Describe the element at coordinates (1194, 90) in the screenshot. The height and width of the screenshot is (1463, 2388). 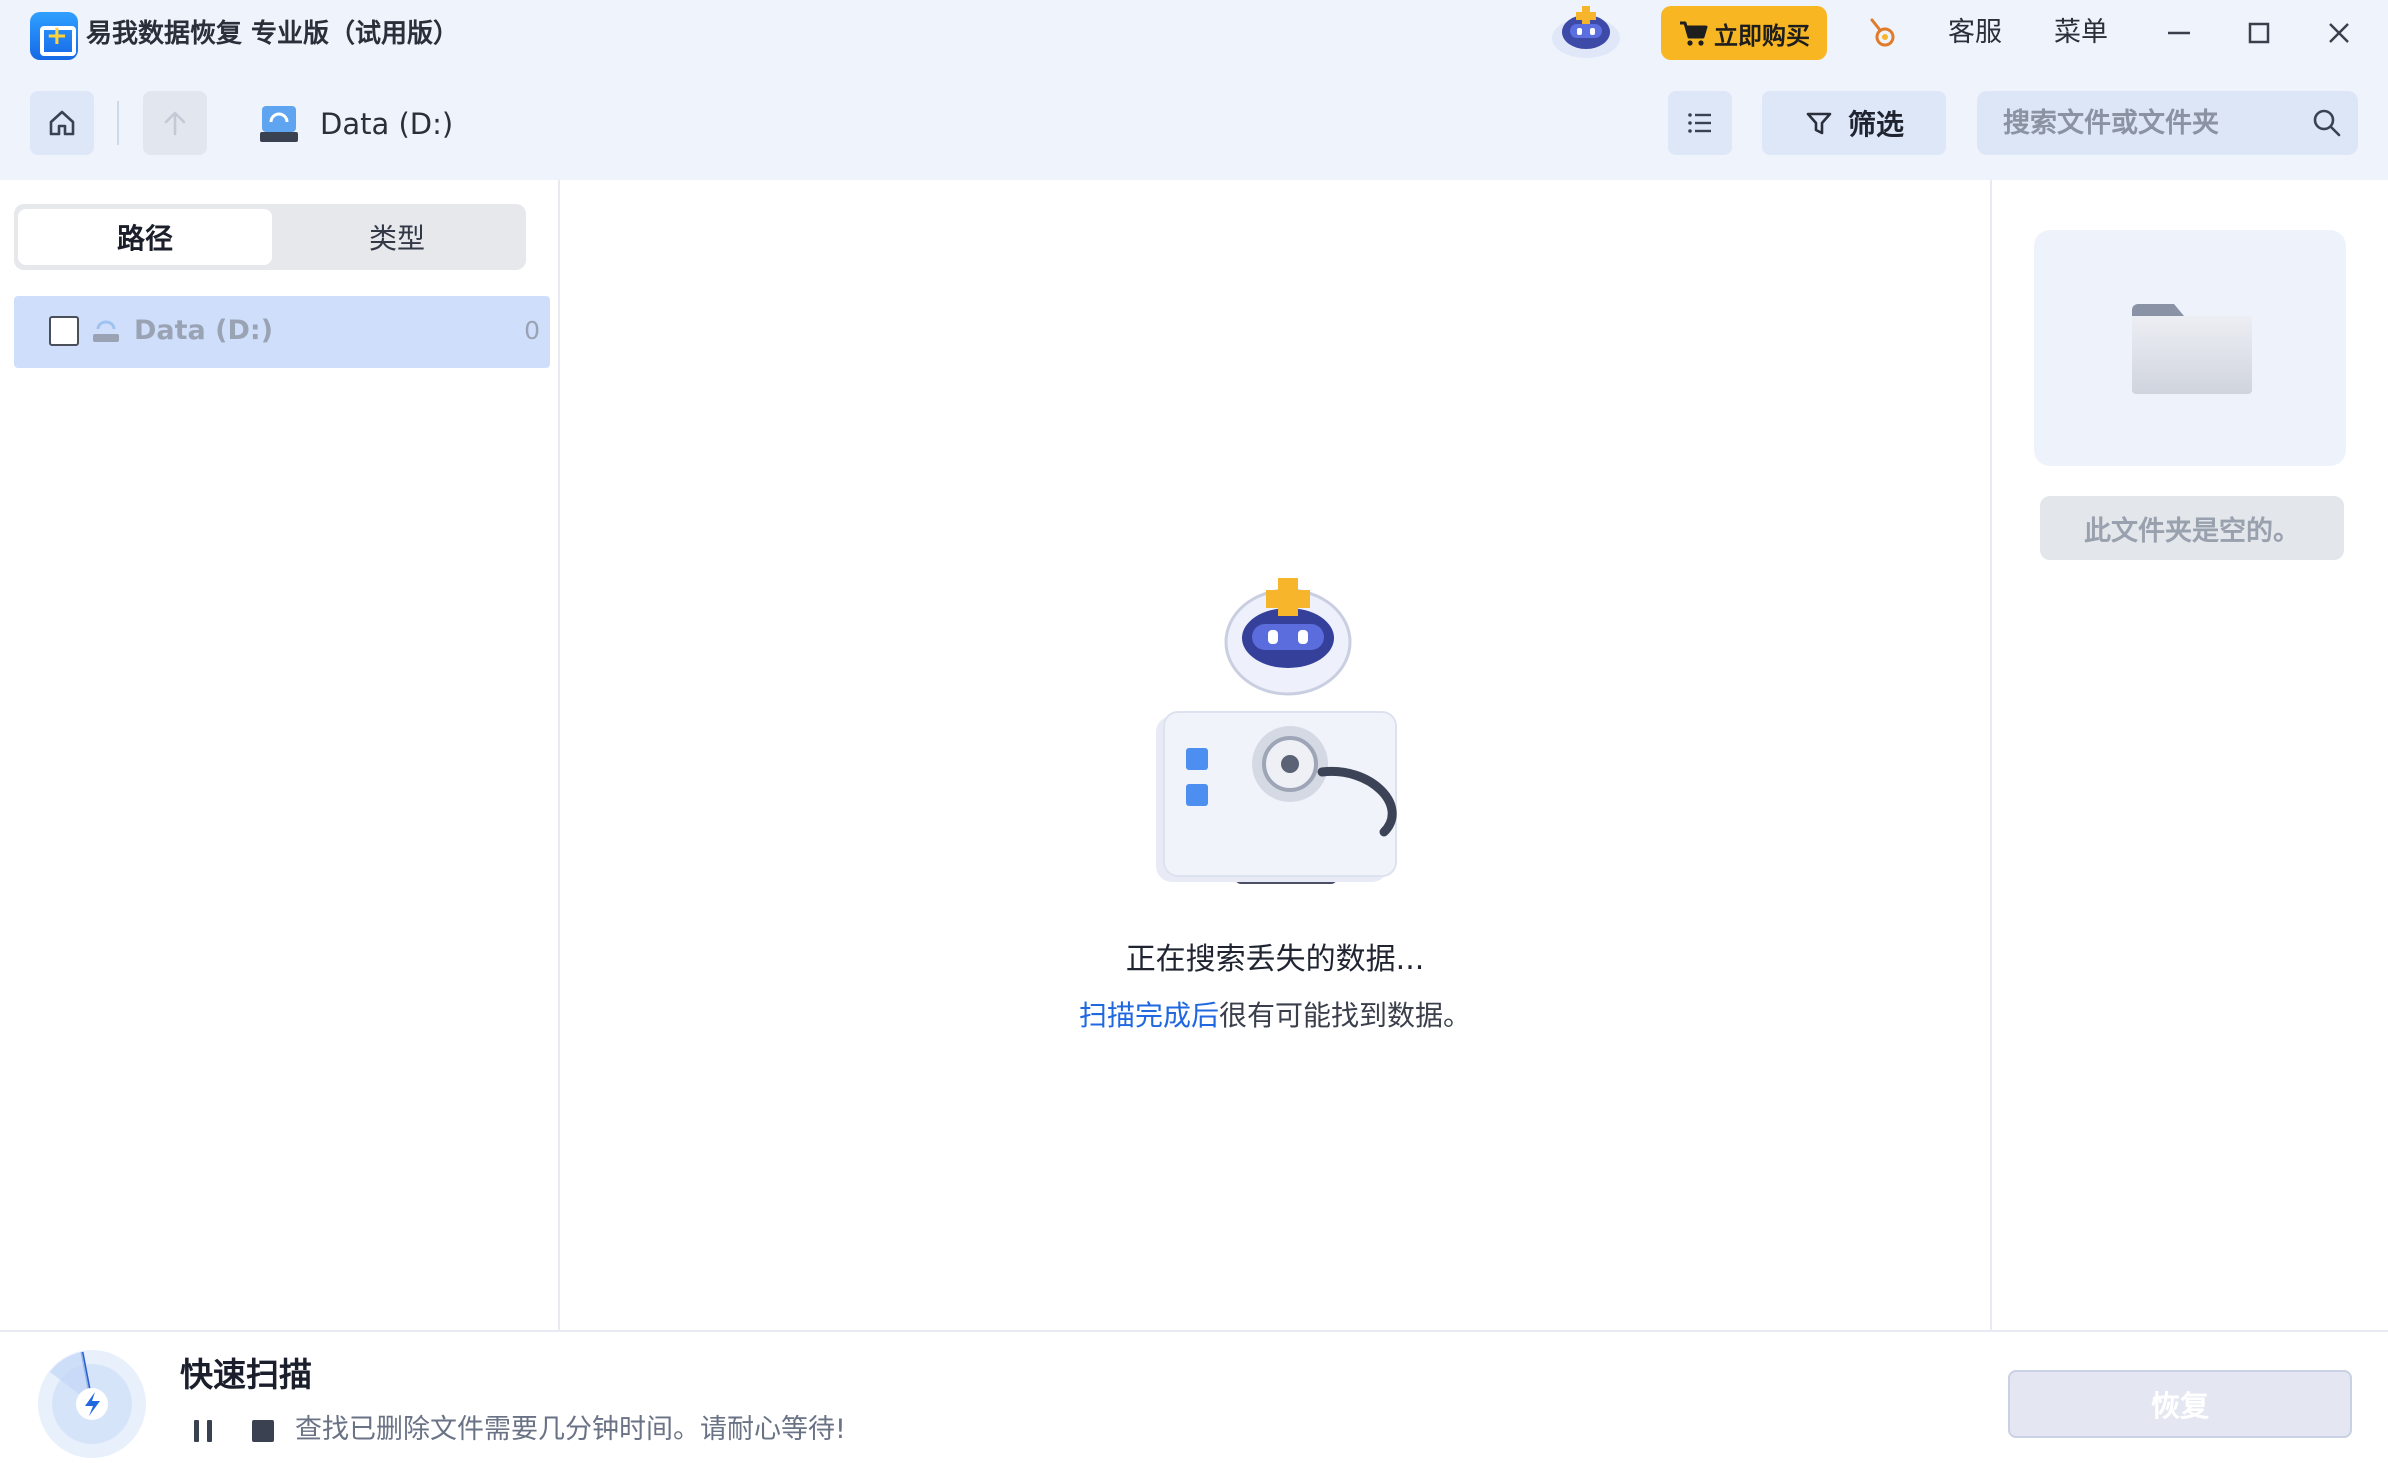
I see `header: 易我数据恢复 专业版（试用版） 立即购买 客服 菜单` at that location.